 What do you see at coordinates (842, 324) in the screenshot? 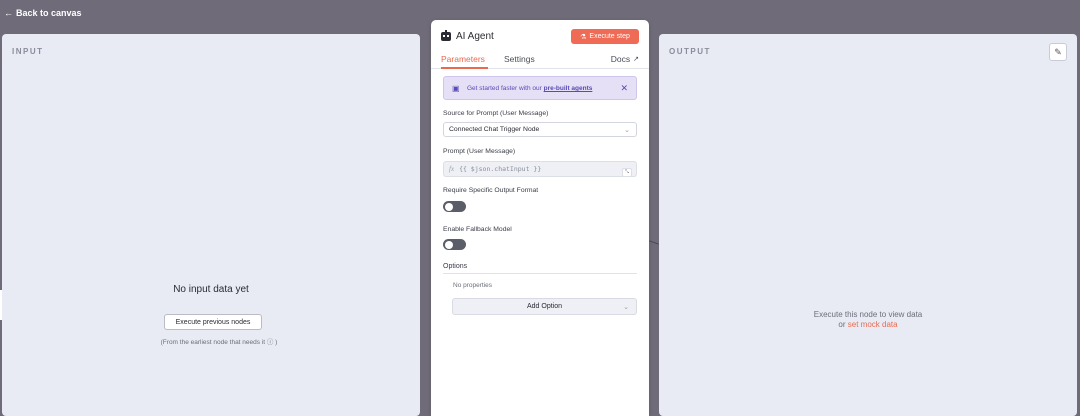
I see `output-message-or: or` at bounding box center [842, 324].